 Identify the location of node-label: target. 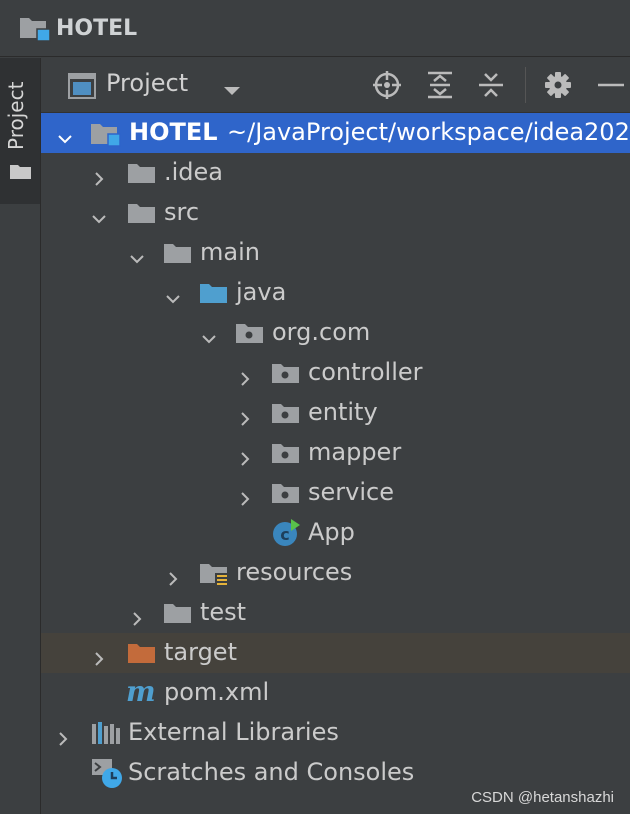
(200, 652).